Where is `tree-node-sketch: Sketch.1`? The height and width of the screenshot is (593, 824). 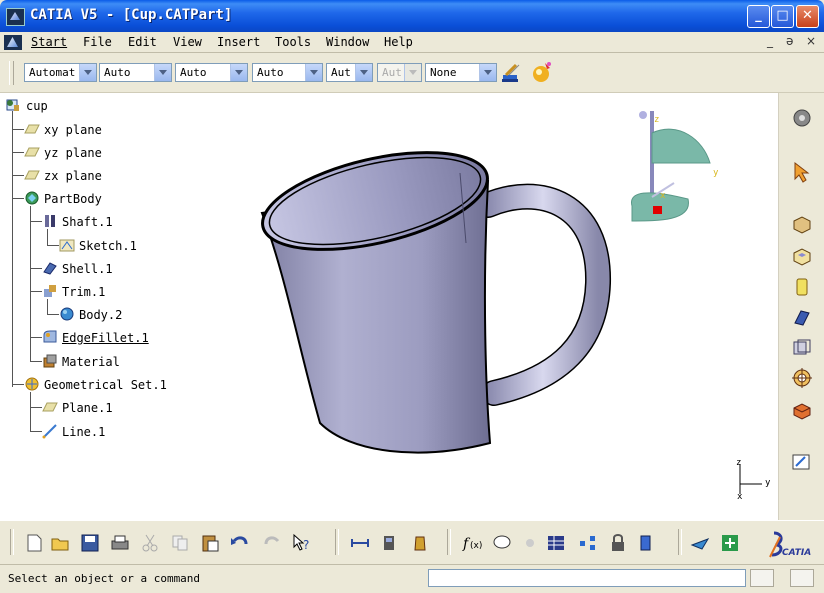 tree-node-sketch: Sketch.1 is located at coordinates (108, 246).